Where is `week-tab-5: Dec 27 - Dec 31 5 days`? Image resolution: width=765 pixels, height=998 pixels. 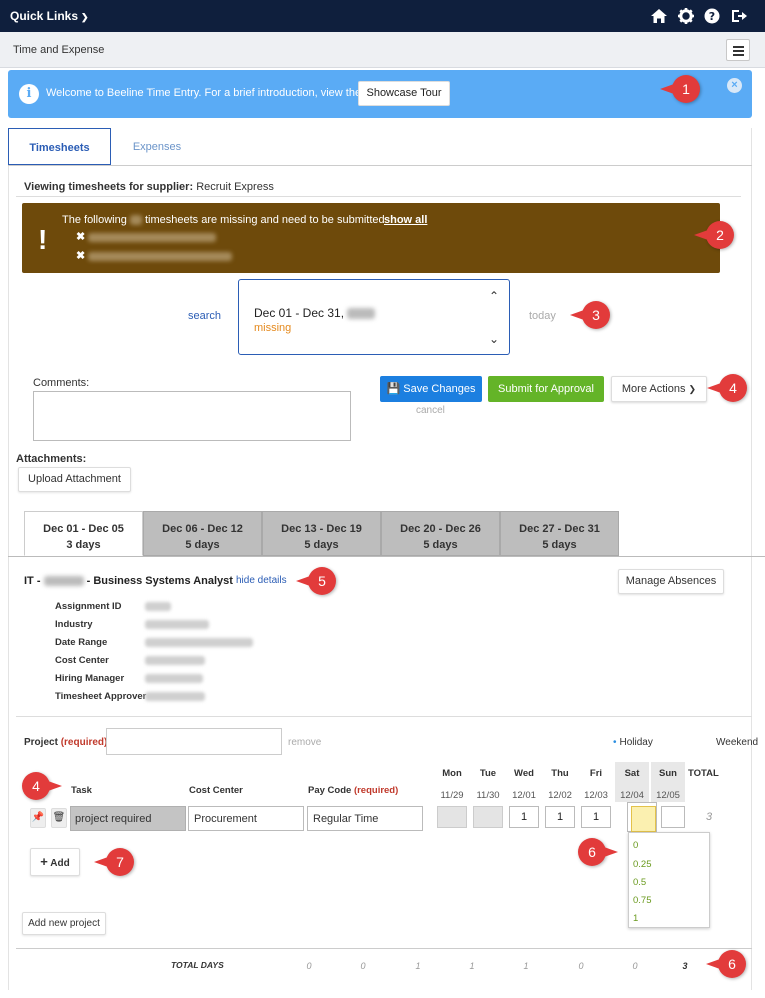 week-tab-5: Dec 27 - Dec 31 5 days is located at coordinates (559, 533).